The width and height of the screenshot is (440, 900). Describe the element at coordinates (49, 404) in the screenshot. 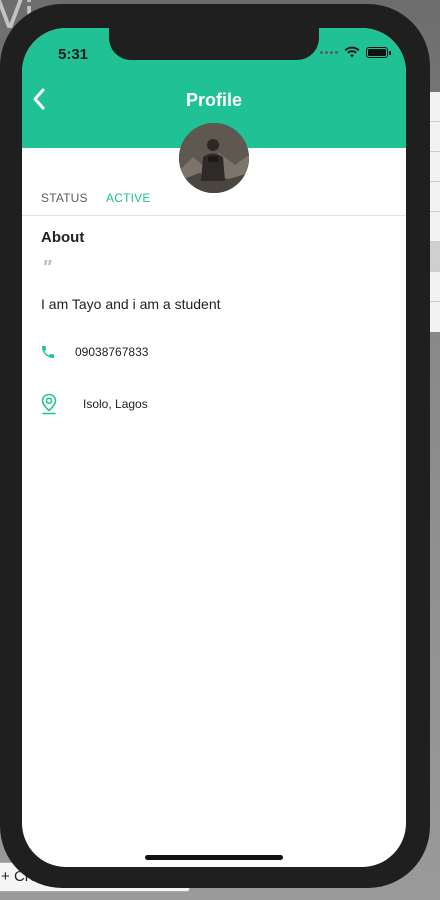

I see `location-pin-icon` at that location.